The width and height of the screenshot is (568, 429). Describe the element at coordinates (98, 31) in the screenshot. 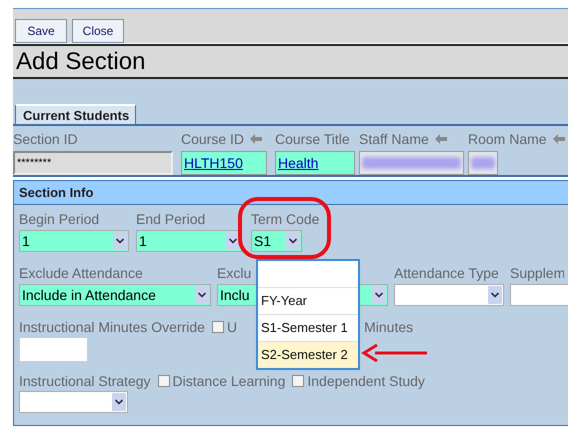

I see `close-button: Close` at that location.